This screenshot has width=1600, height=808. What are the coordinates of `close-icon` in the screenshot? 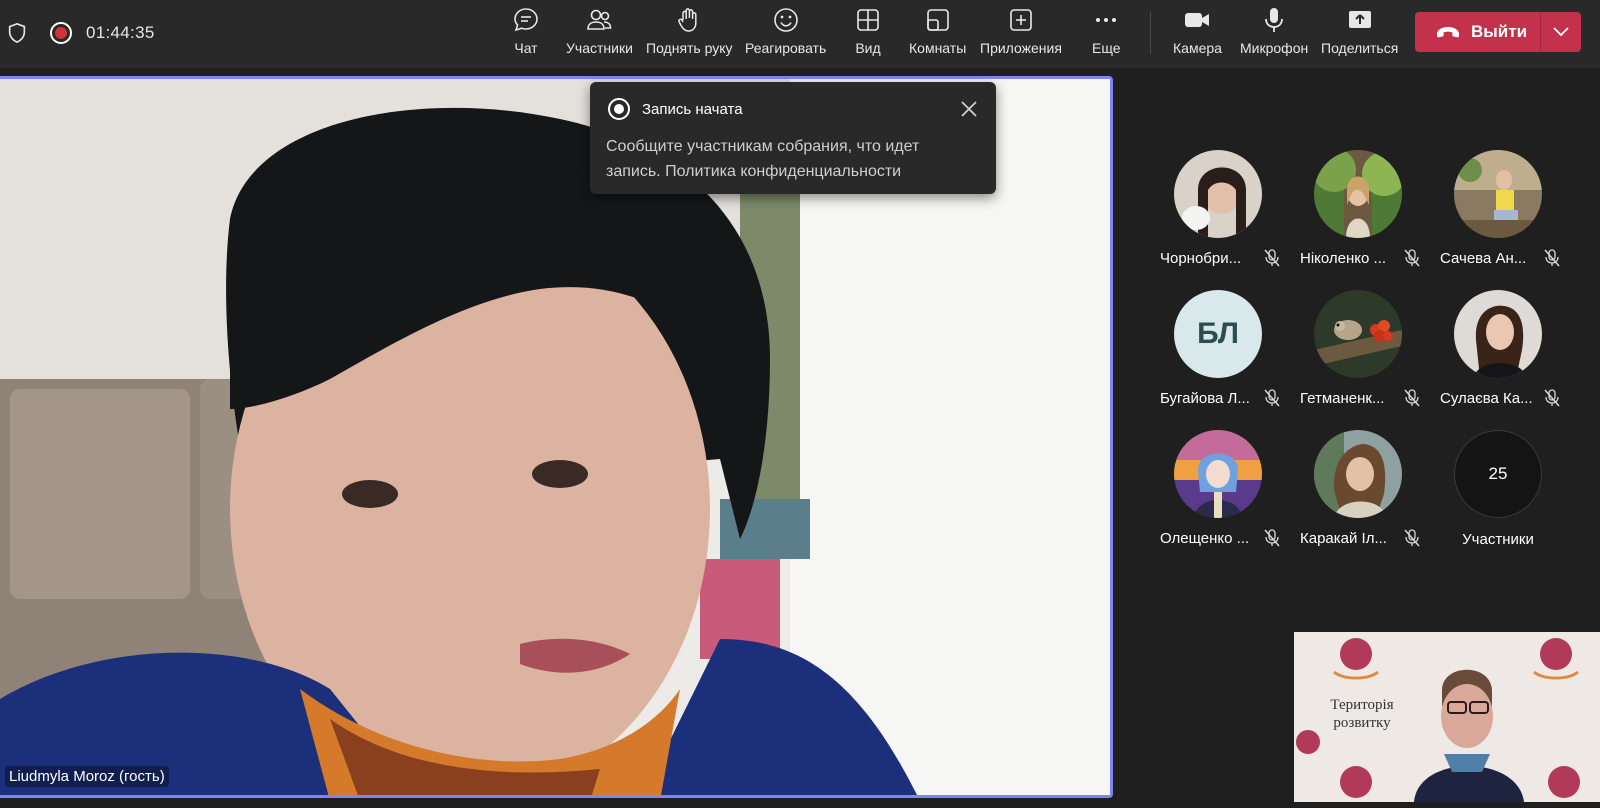 It's located at (969, 109).